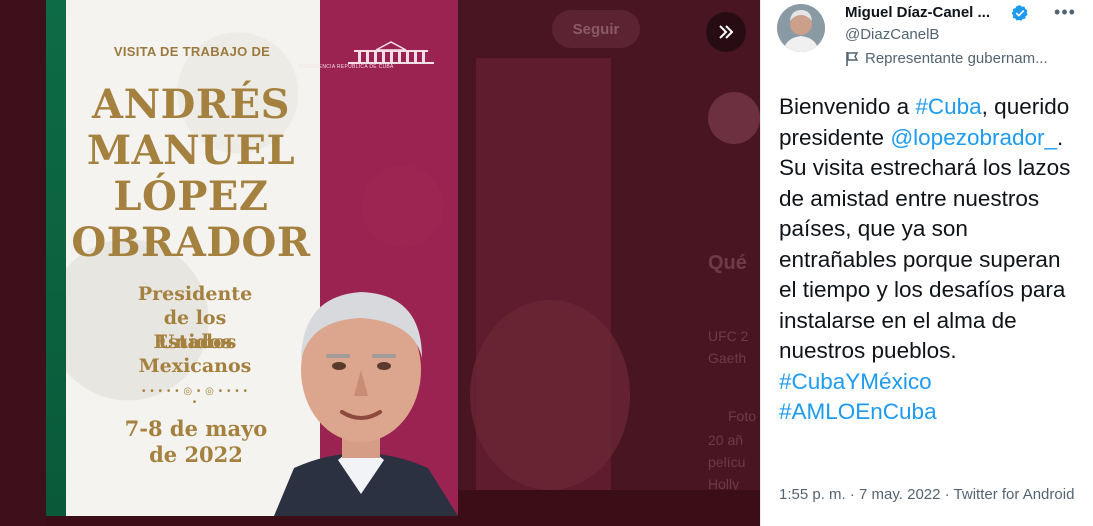 This screenshot has width=1093, height=526. Describe the element at coordinates (191, 104) in the screenshot. I see `poster-name-line: ANDRÉS` at that location.